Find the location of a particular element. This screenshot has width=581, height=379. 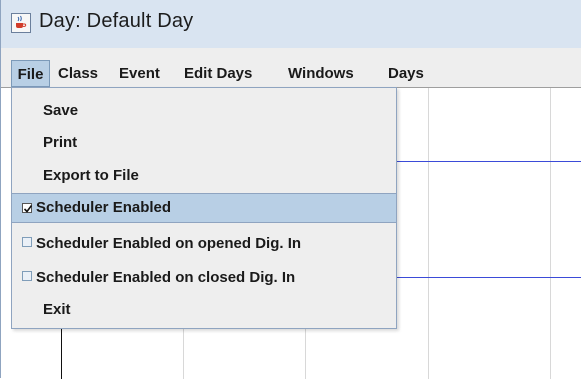

menu-days: Days is located at coordinates (406, 73).